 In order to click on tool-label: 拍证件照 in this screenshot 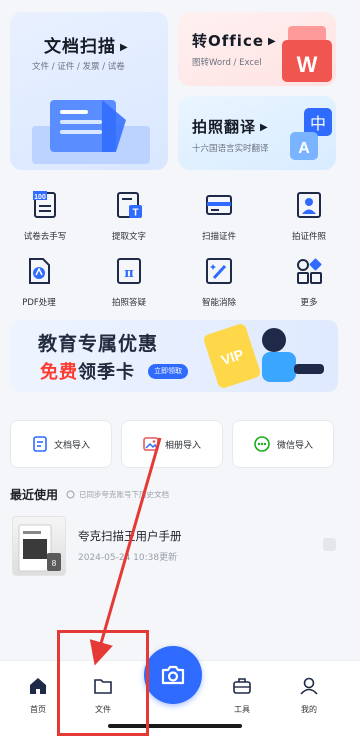, I will do `click(308, 237)`.